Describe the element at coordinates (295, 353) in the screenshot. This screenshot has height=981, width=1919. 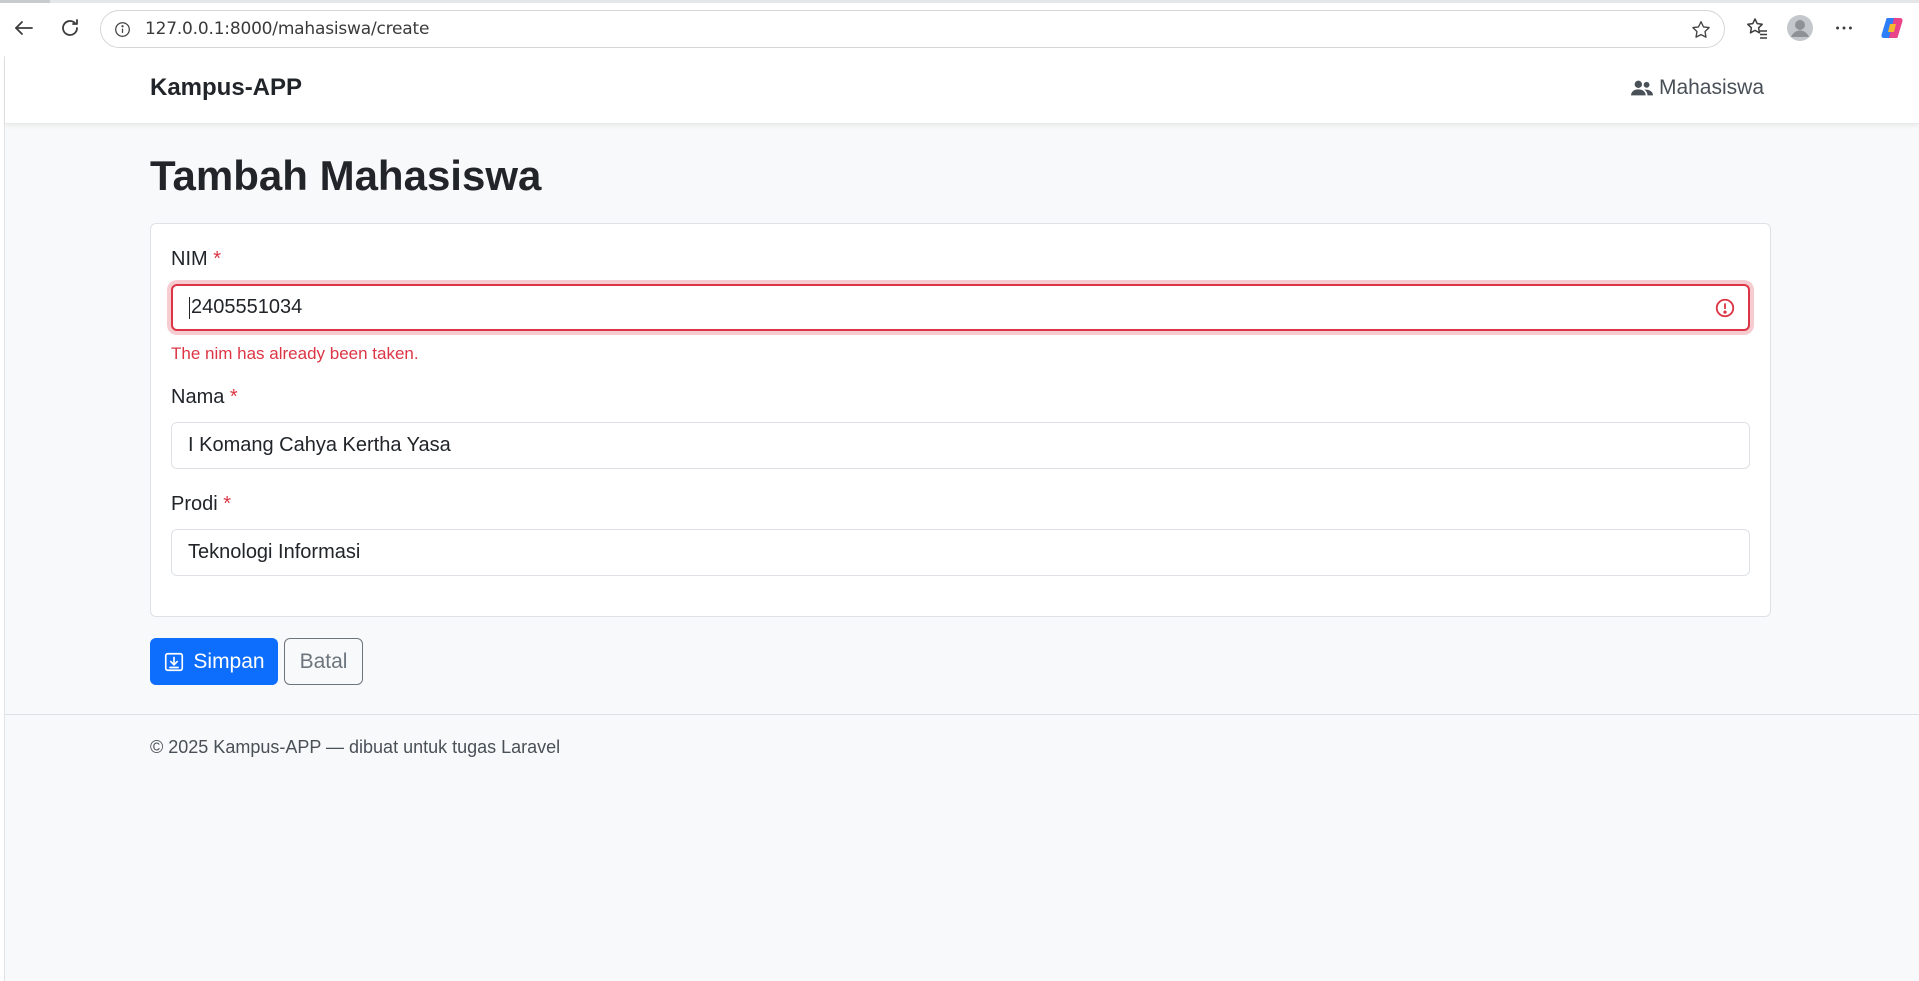
I see `nim-error-message: The nim has already been taken.` at that location.